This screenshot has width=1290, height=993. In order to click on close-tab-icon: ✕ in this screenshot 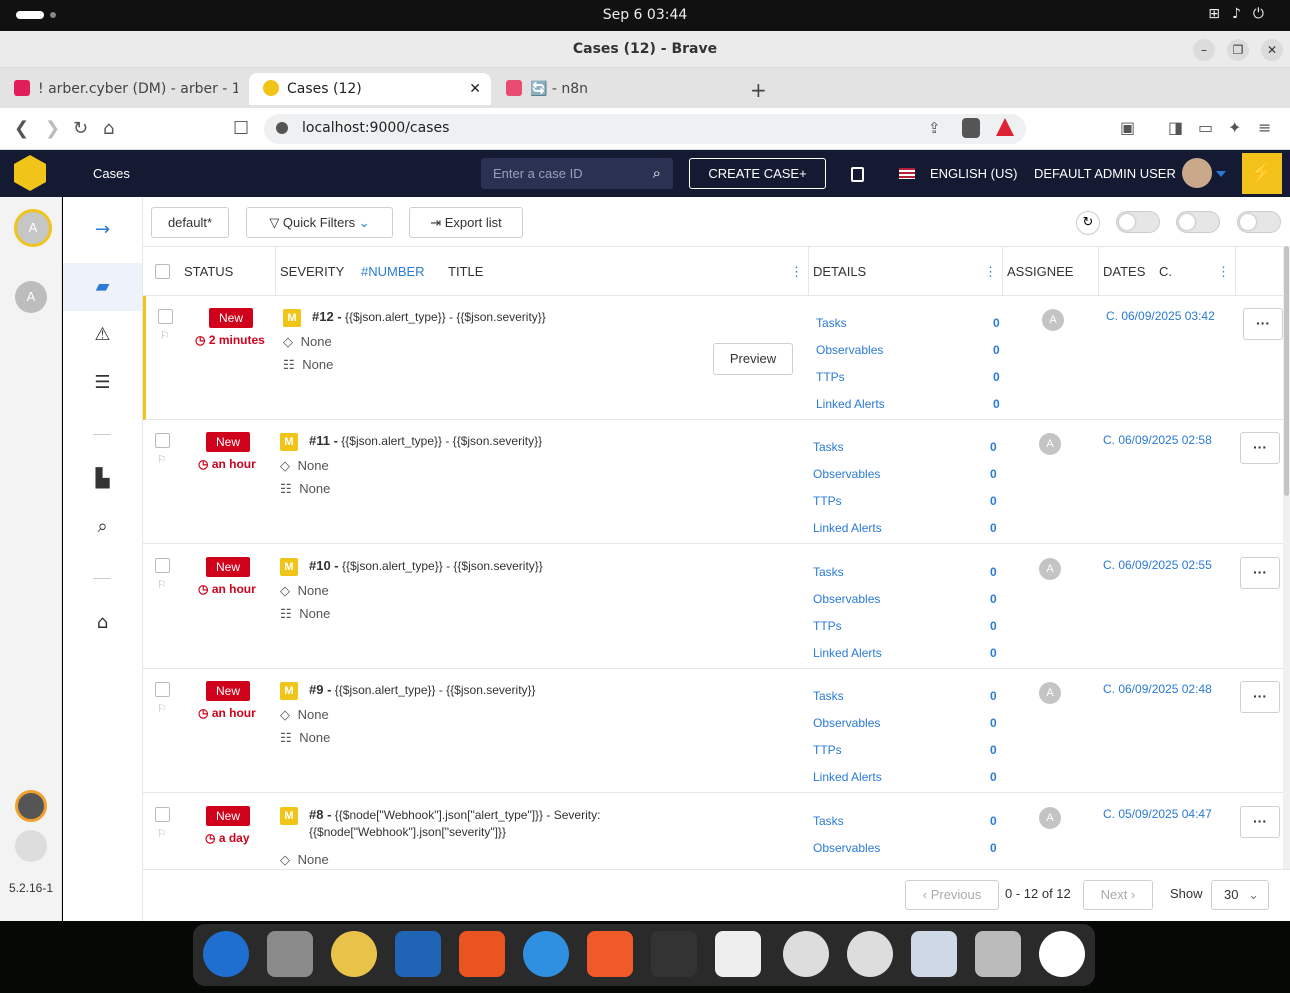, I will do `click(475, 89)`.